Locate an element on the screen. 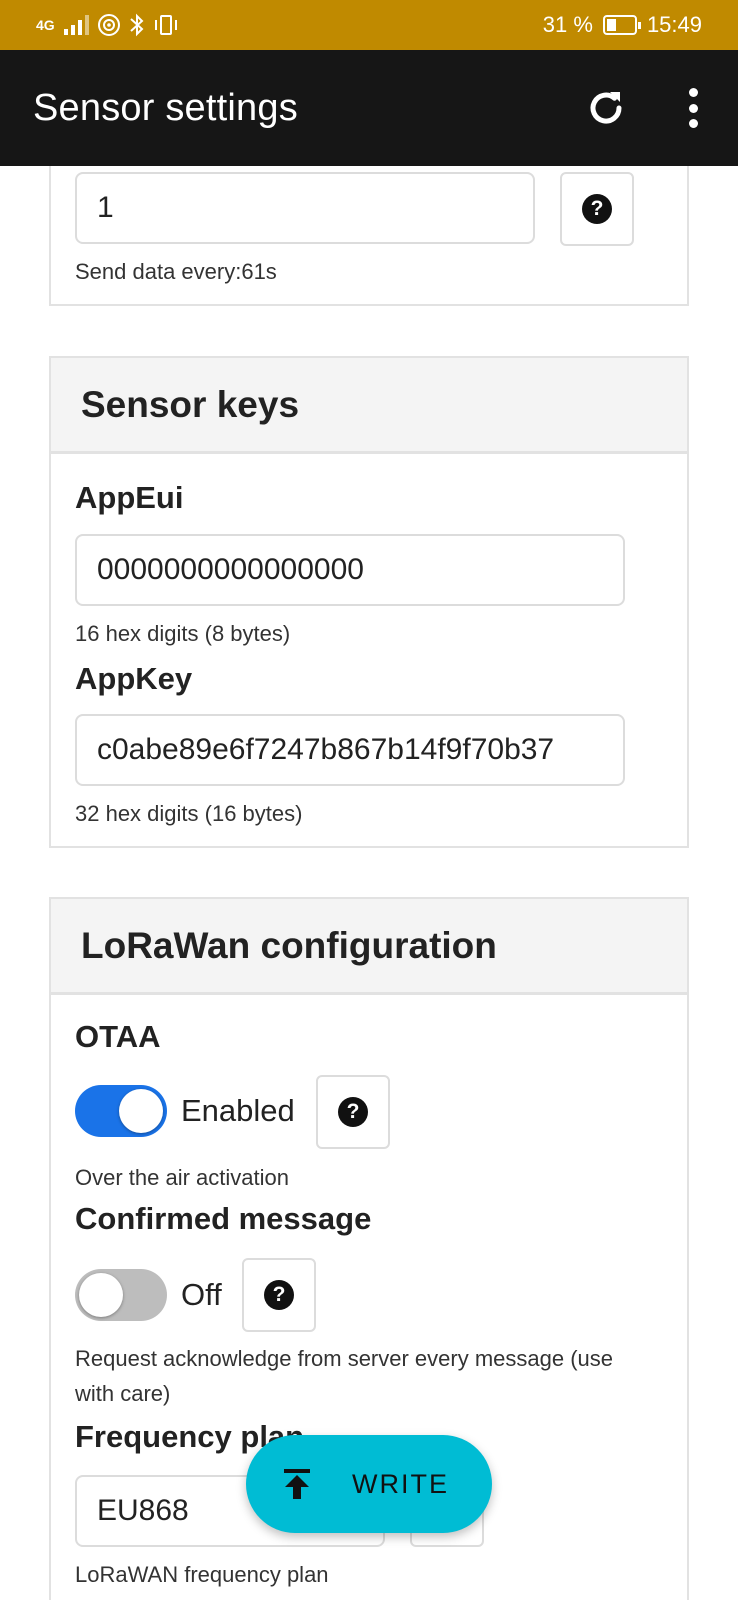 Image resolution: width=738 pixels, height=1600 pixels. app-bar: Sensor settings is located at coordinates (369, 108).